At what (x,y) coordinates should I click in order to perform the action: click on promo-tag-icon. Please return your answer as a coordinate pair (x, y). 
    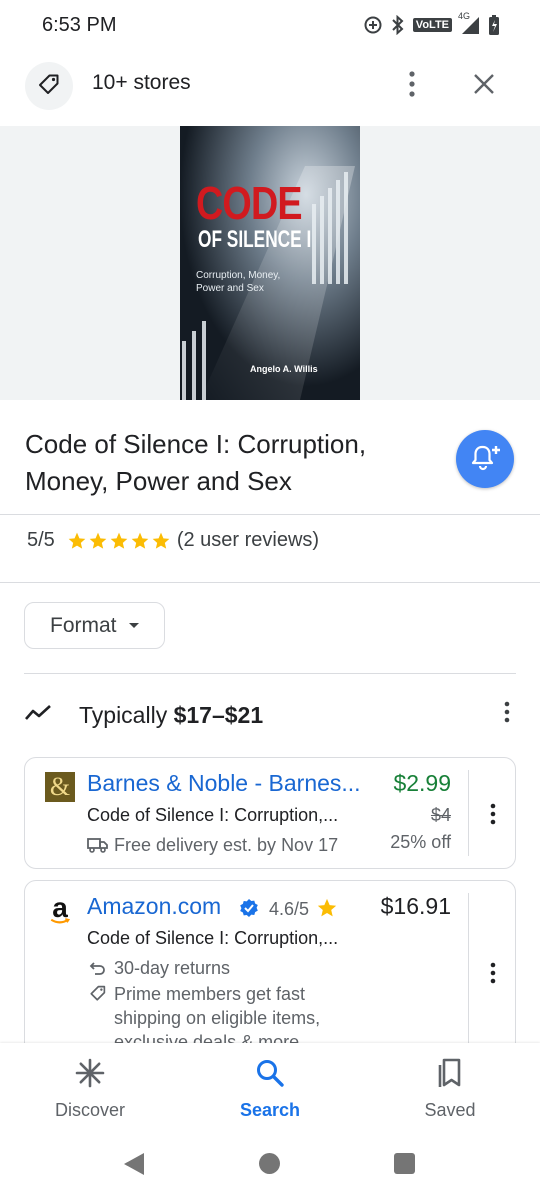
    Looking at the image, I should click on (98, 992).